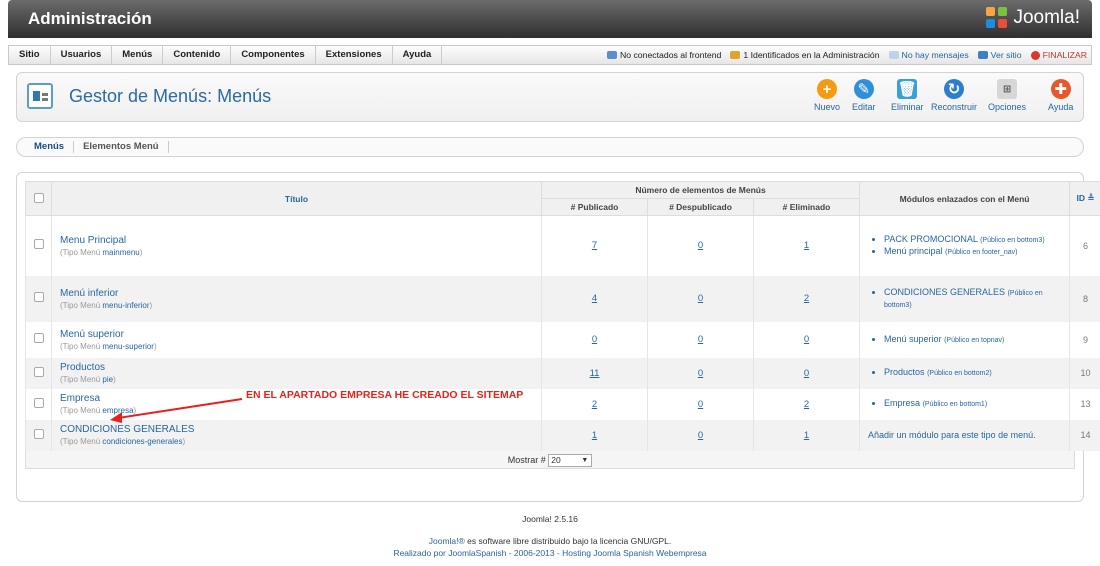 The image size is (1100, 566). Describe the element at coordinates (864, 95) in the screenshot. I see `edit-button: ✎ Editar` at that location.